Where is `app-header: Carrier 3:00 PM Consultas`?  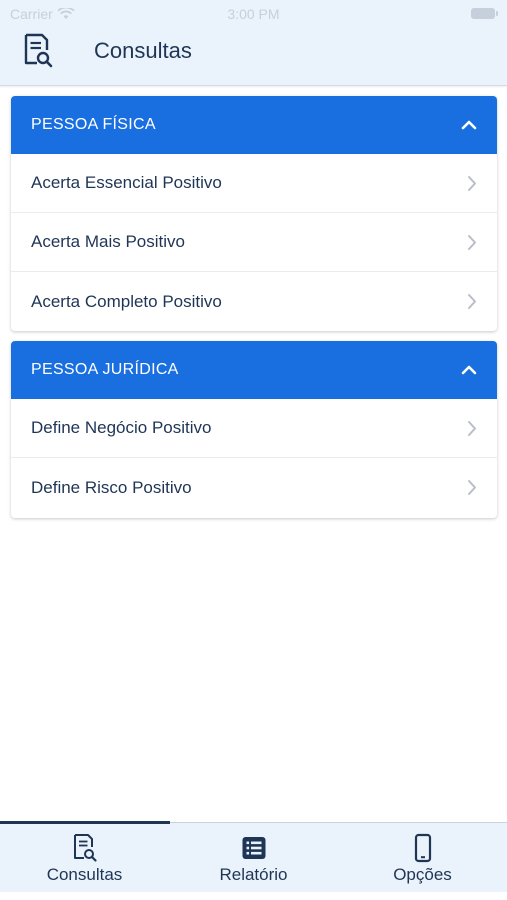
app-header: Carrier 3:00 PM Consultas is located at coordinates (253, 43).